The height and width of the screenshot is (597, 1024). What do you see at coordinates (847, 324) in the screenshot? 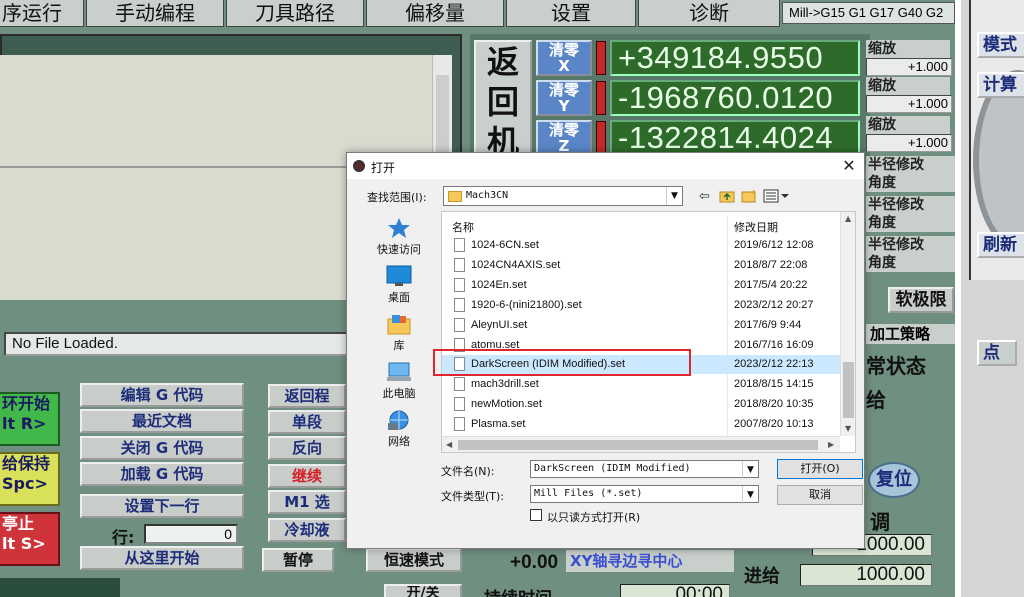
I see `file-list-vertical-scrollbar: ▲ ▼` at bounding box center [847, 324].